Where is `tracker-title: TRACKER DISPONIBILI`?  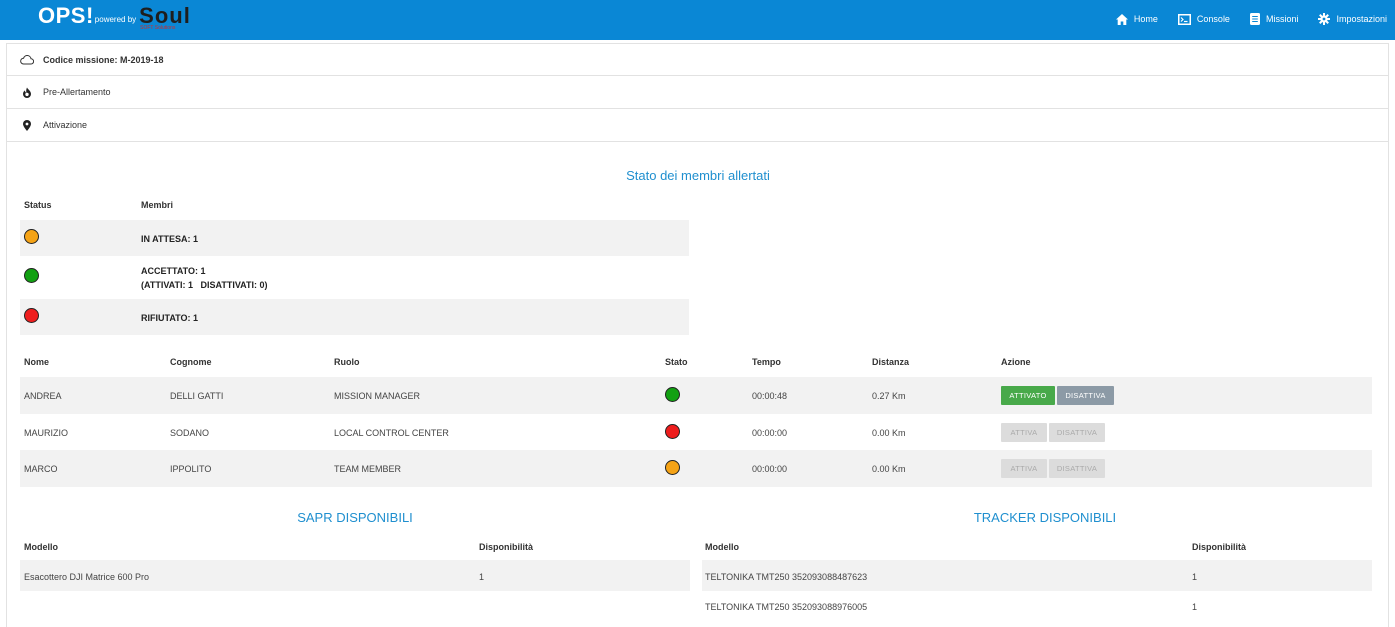
tracker-title: TRACKER DISPONIBILI is located at coordinates (1045, 517).